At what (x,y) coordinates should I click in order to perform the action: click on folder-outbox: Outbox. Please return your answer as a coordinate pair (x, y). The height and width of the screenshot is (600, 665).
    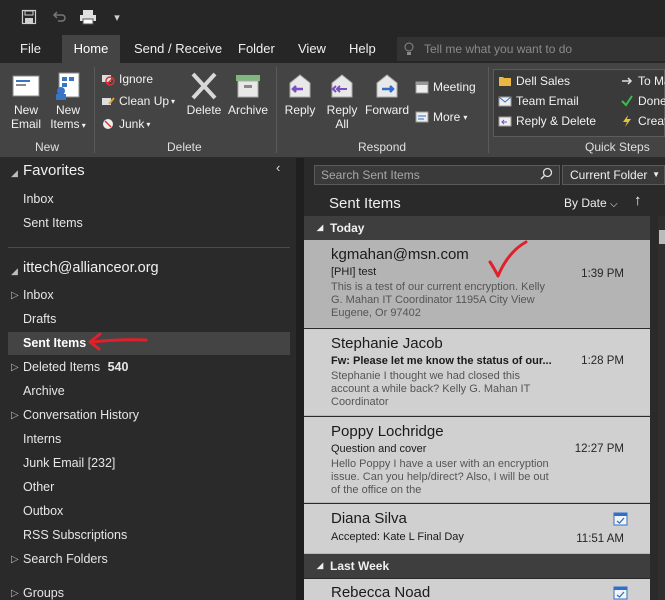
    Looking at the image, I should click on (43, 511).